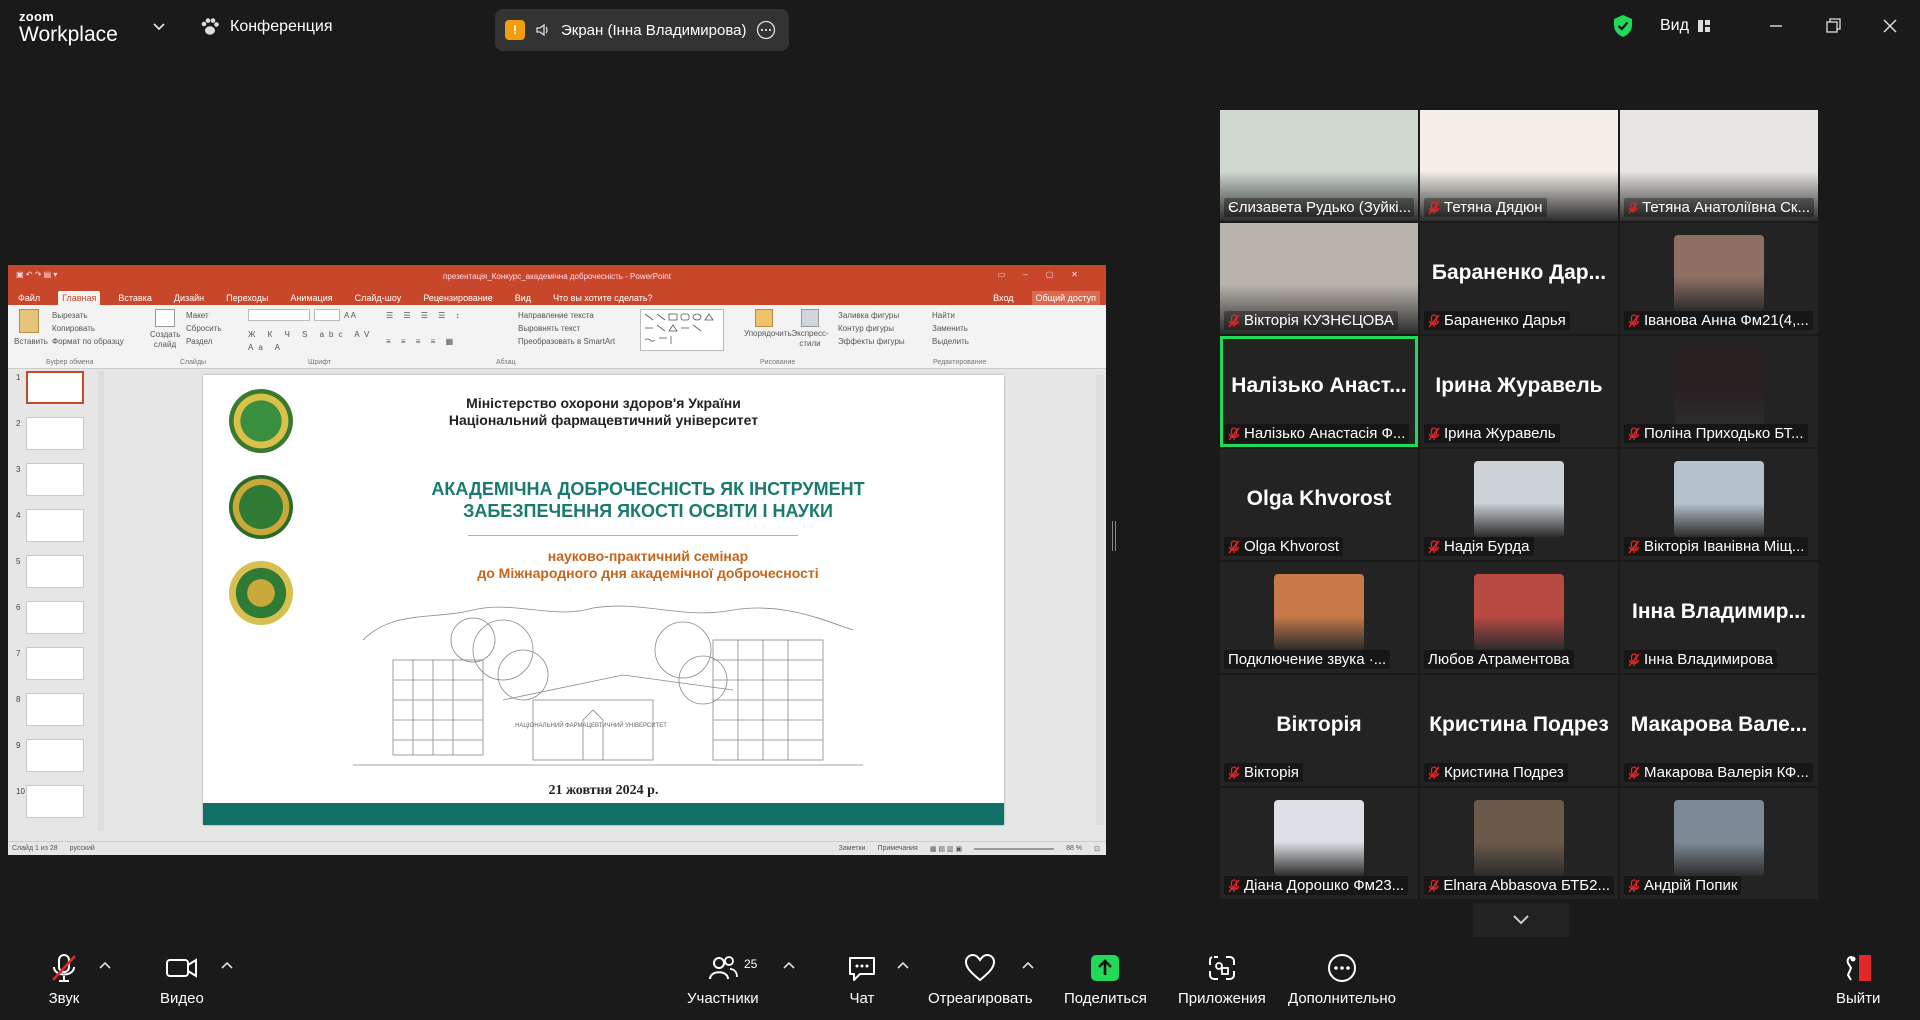 The width and height of the screenshot is (1920, 1020). What do you see at coordinates (204, 328) in the screenshot?
I see `reset-button: Сбросить` at bounding box center [204, 328].